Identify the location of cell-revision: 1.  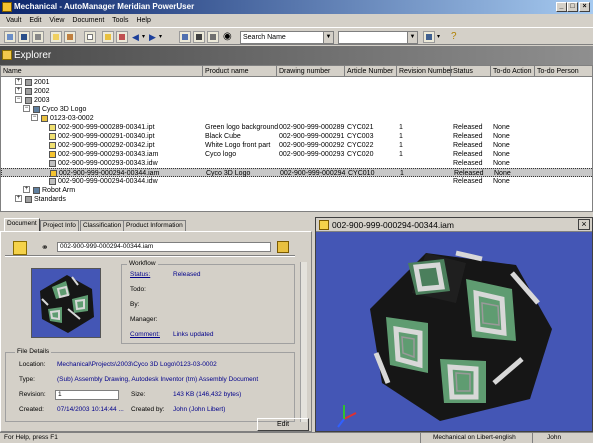
(401, 136).